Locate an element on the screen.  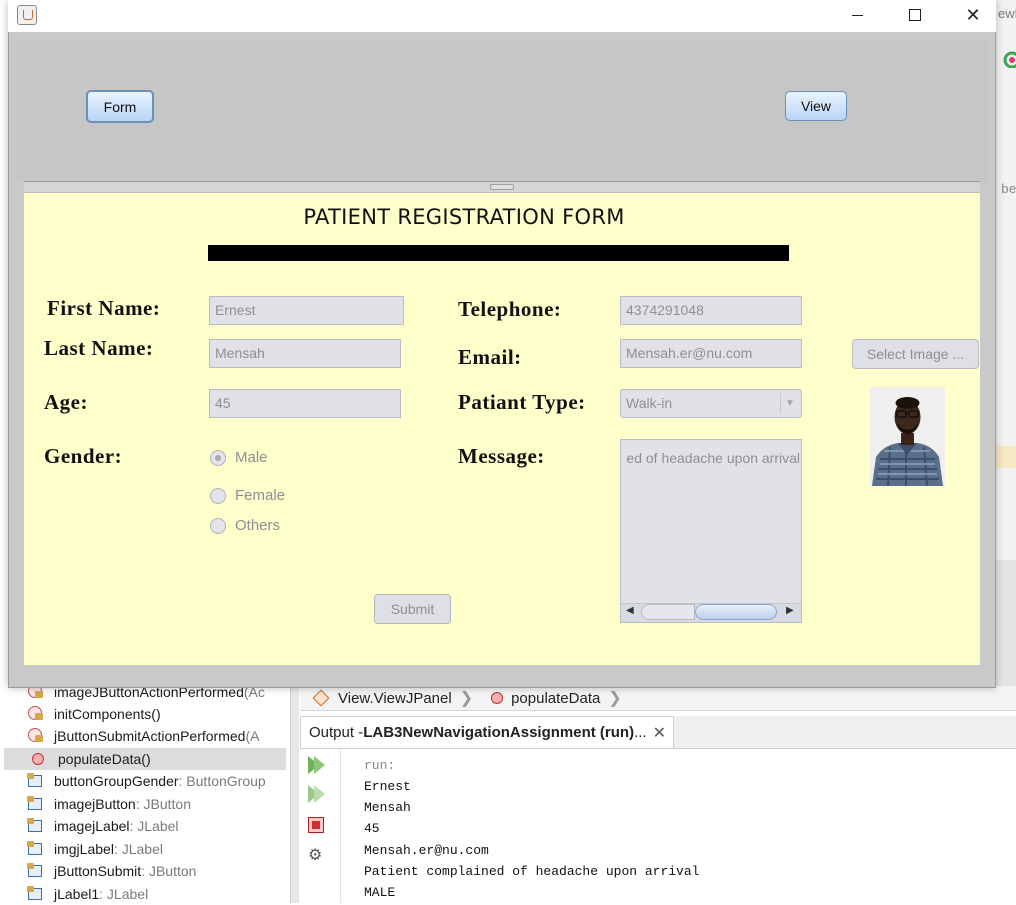
last-name-field: Mensah is located at coordinates (305, 353).